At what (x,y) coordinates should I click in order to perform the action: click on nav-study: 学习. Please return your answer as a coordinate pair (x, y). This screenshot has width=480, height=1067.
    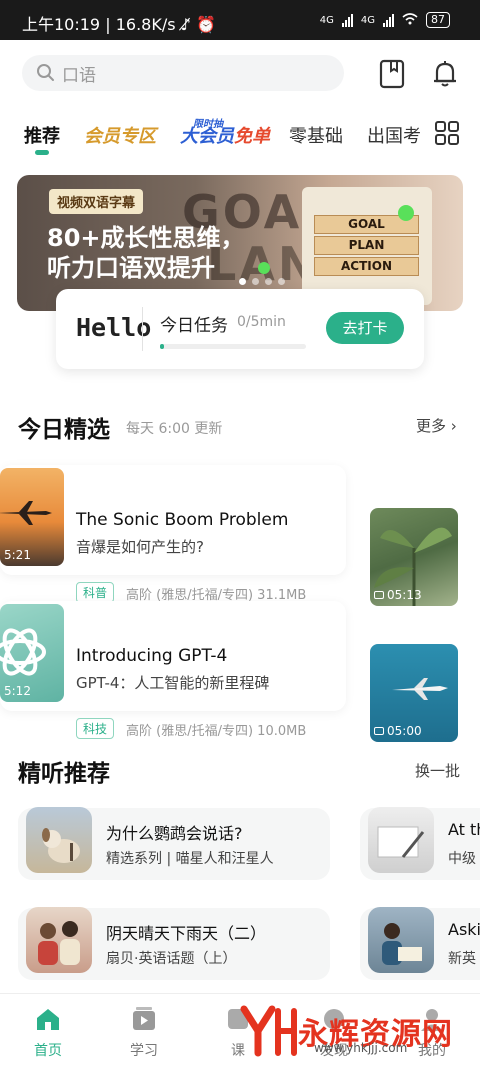
    Looking at the image, I should click on (144, 1033).